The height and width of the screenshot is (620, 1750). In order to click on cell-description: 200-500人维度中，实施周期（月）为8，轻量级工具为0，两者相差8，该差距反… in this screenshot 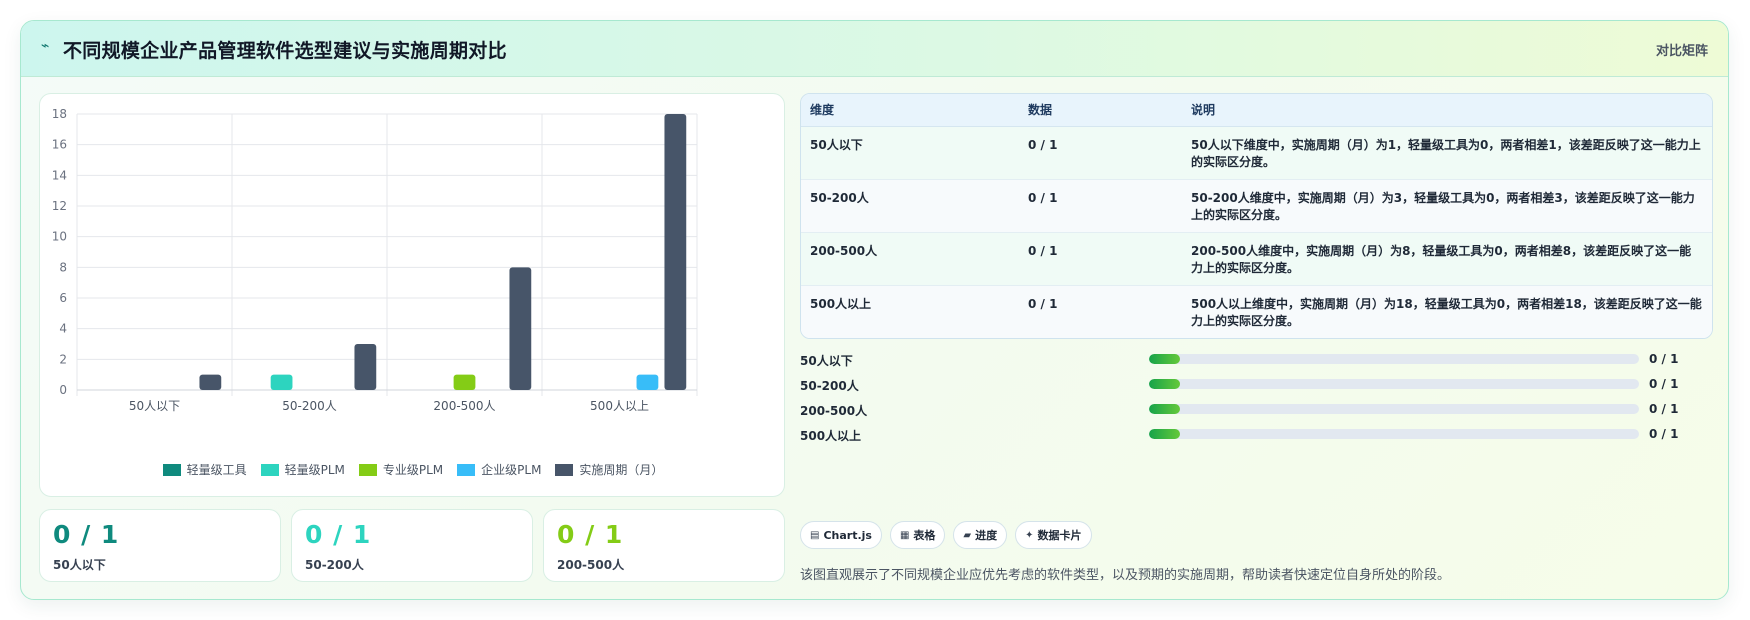, I will do `click(1447, 259)`.